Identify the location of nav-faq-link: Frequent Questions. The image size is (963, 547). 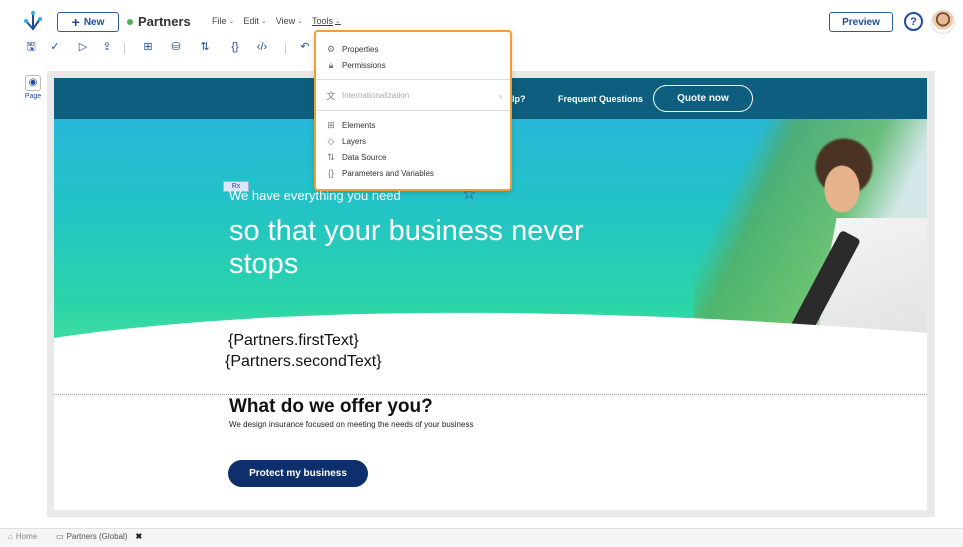
(600, 99).